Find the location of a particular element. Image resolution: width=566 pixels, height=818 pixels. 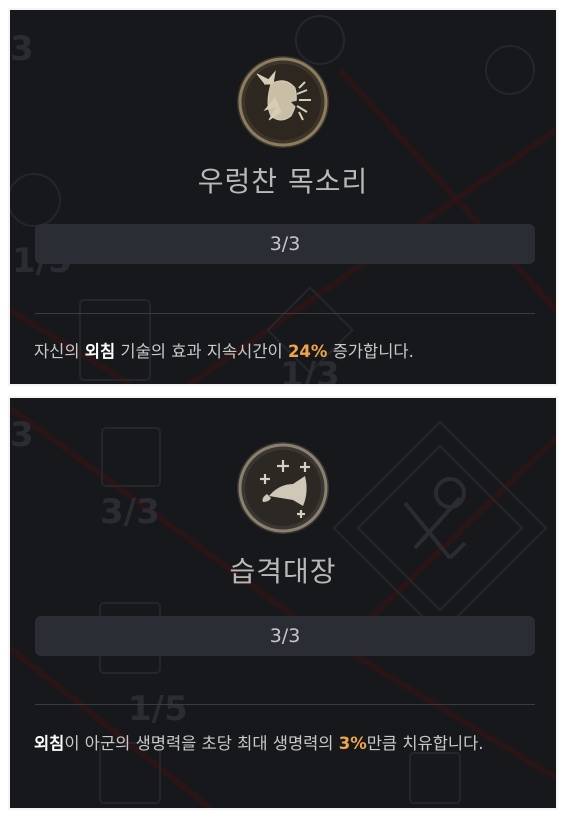

war-horn-icon is located at coordinates (283, 488).